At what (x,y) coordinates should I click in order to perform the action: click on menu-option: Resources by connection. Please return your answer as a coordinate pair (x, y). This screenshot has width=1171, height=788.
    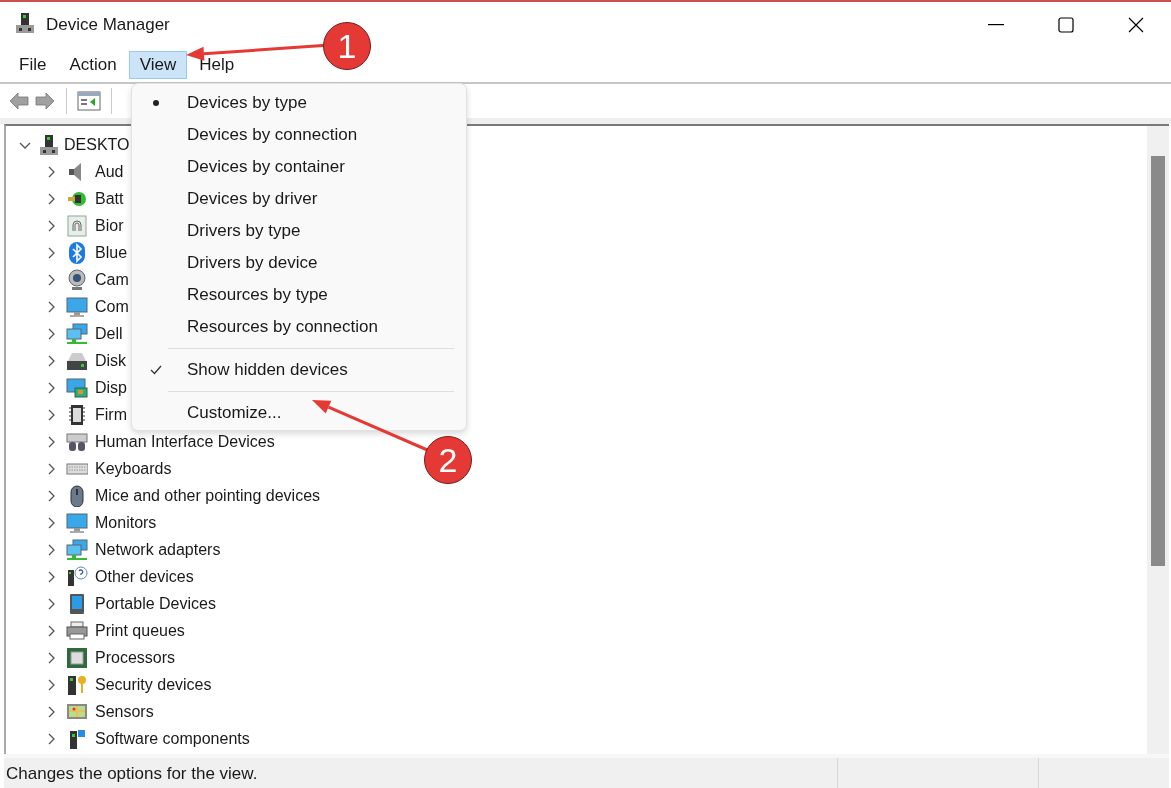
    Looking at the image, I should click on (299, 327).